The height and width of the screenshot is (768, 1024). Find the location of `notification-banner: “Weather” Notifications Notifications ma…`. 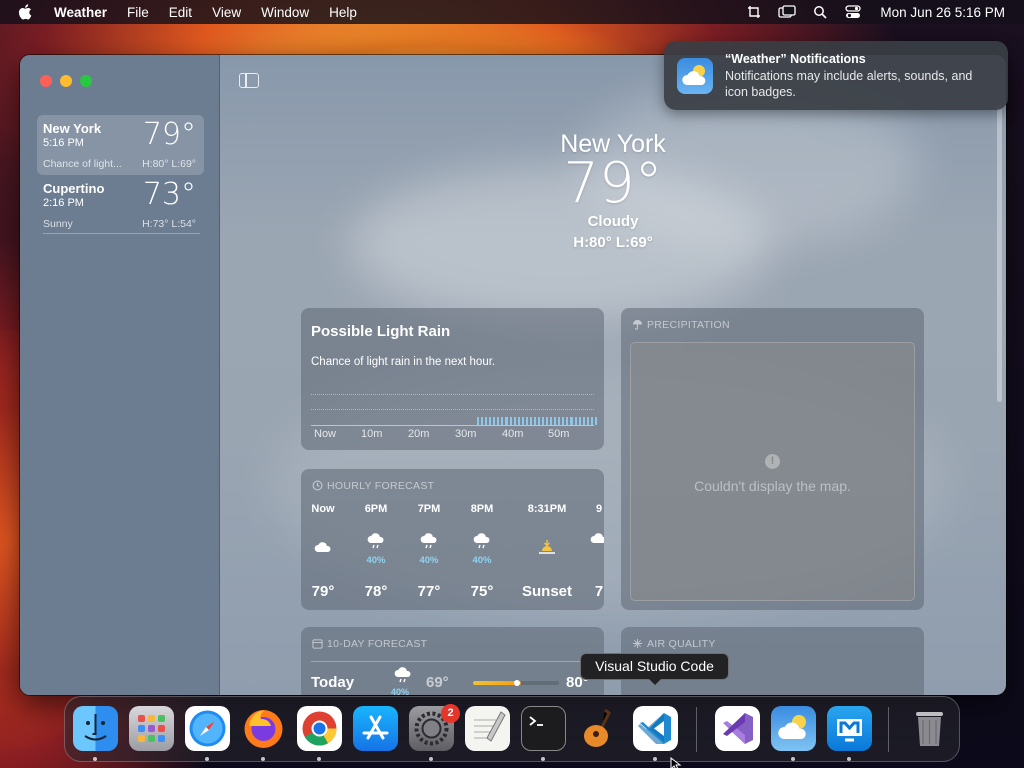

notification-banner: “Weather” Notifications Notifications ma… is located at coordinates (836, 75).